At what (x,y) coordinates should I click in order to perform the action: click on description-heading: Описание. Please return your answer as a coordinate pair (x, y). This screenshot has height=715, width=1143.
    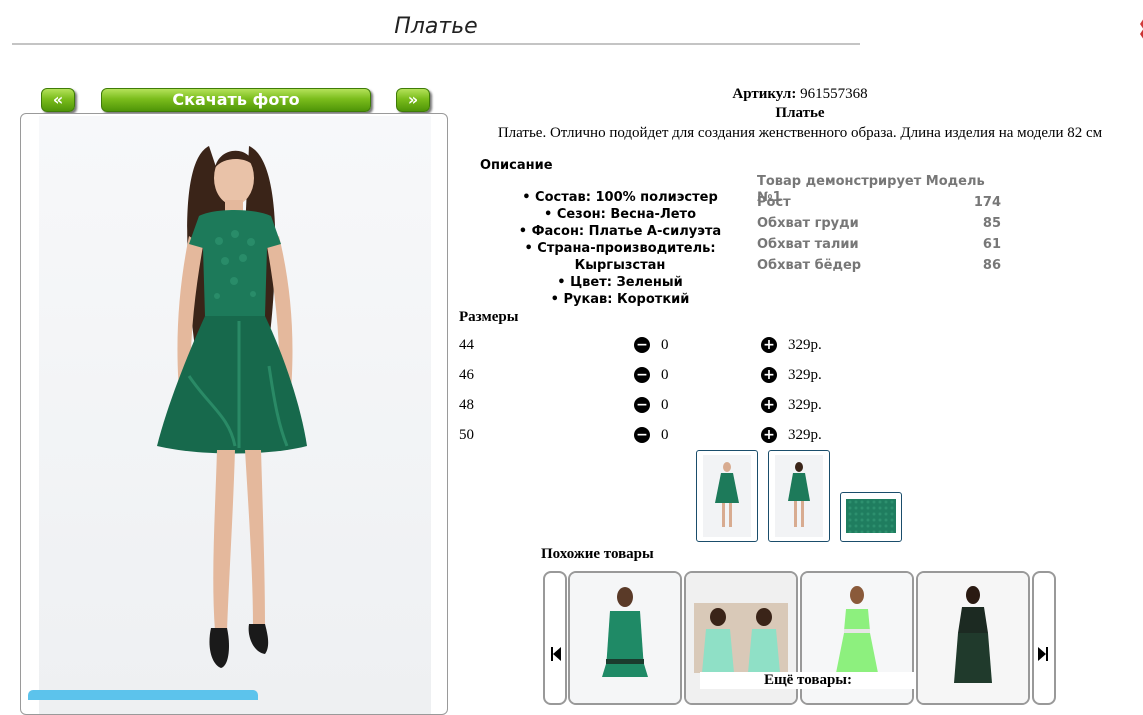
    Looking at the image, I should click on (516, 165).